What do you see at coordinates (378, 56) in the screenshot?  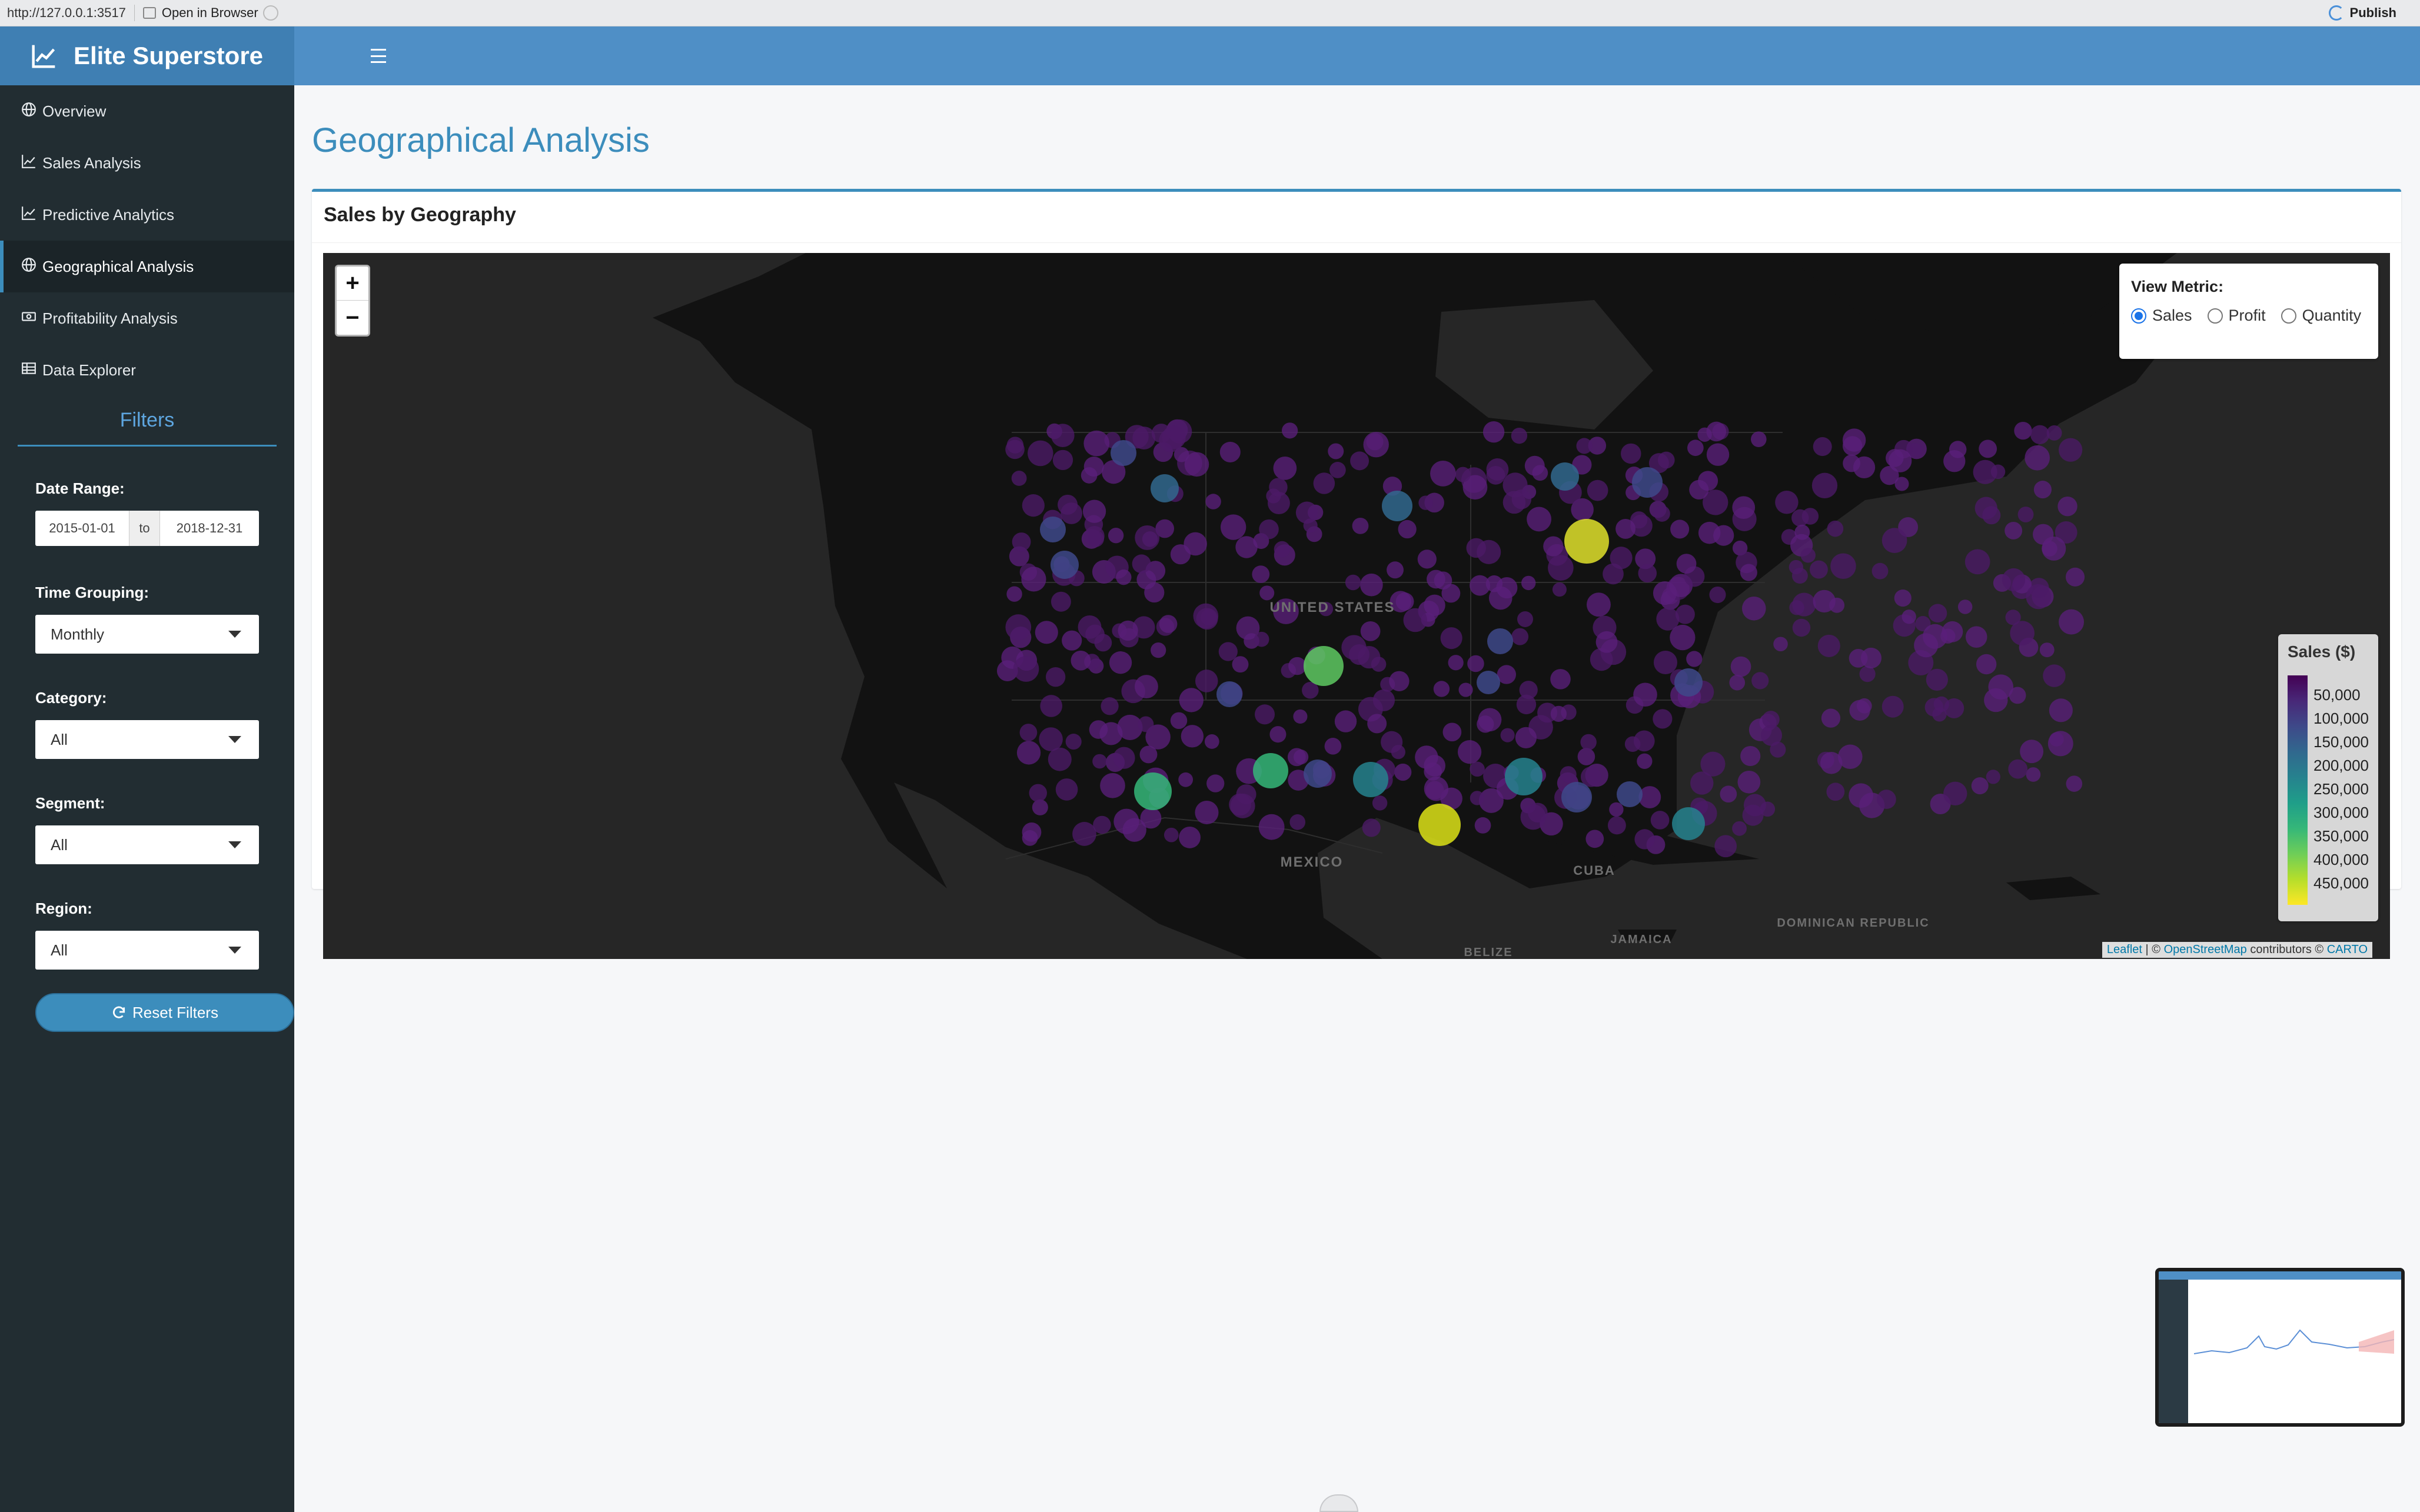 I see `sidebar-toggle-icon` at bounding box center [378, 56].